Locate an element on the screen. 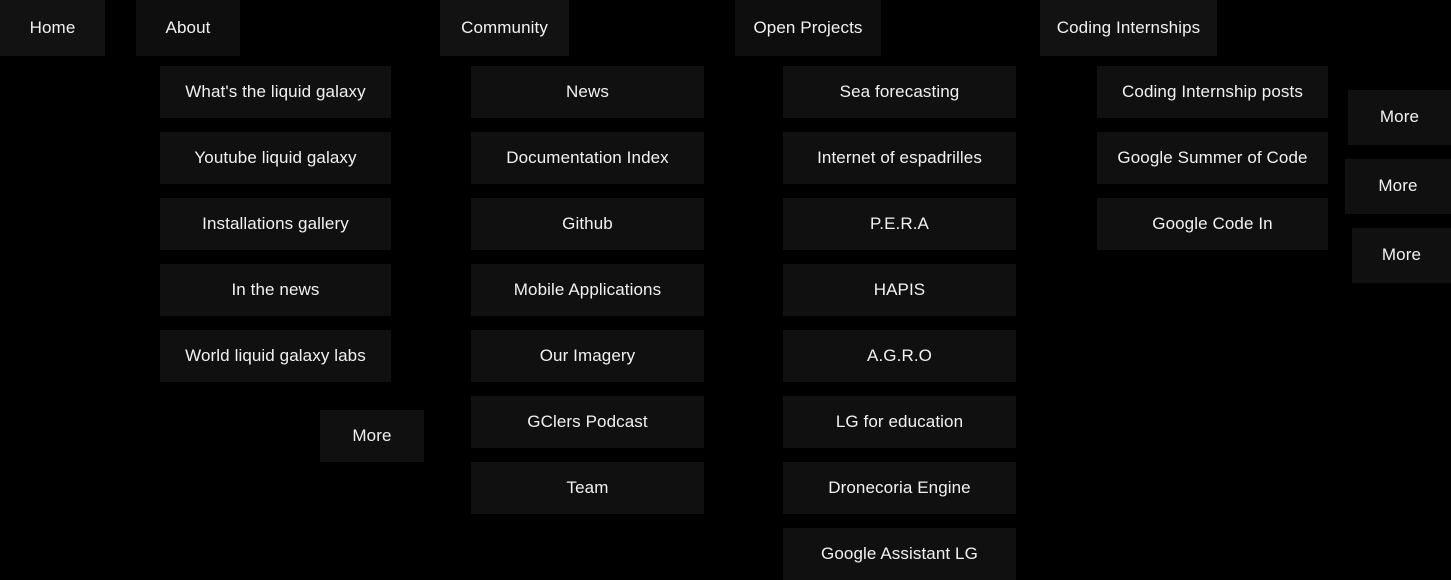 This screenshot has width=1451, height=580. nav-tab-home: Home is located at coordinates (52, 28).